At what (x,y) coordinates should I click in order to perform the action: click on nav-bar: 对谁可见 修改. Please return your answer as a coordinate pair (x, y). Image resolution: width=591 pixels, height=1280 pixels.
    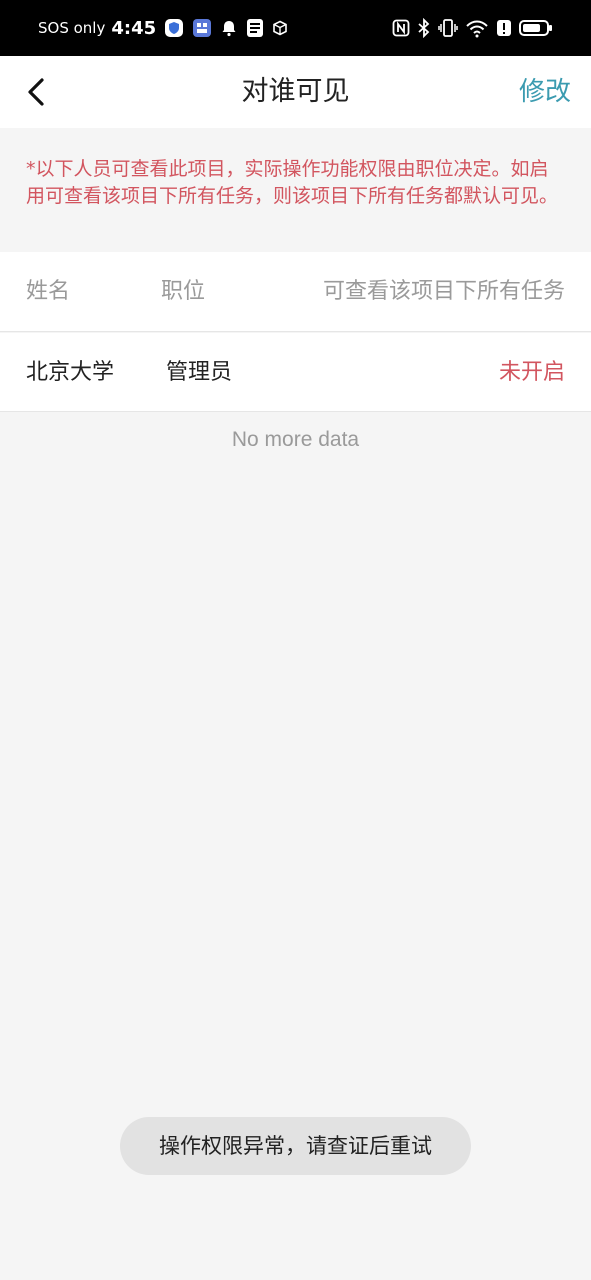
    Looking at the image, I should click on (295, 92).